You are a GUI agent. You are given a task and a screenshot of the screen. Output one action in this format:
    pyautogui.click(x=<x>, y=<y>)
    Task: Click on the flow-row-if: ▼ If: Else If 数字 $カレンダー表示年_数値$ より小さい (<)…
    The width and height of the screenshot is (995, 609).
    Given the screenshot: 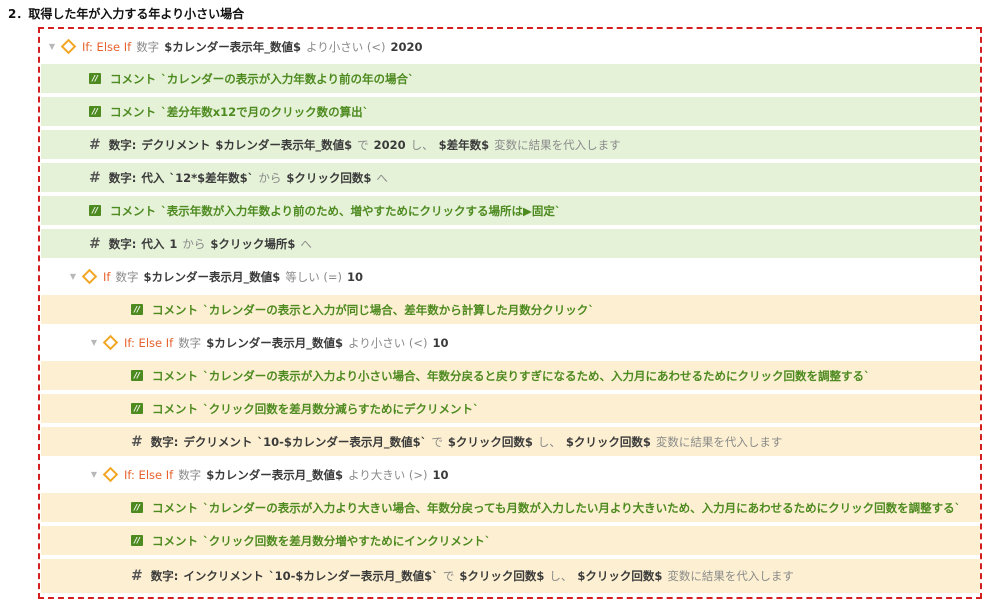 What is the action you would take?
    pyautogui.click(x=510, y=47)
    